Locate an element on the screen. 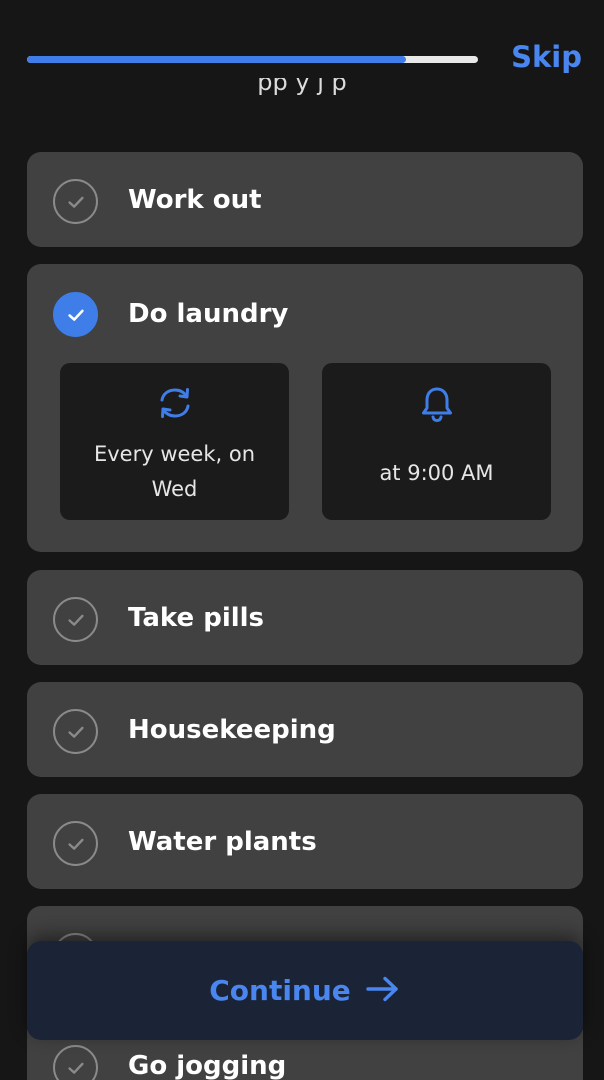 Image resolution: width=604 pixels, height=1080 pixels. continue-button: Continue is located at coordinates (305, 990).